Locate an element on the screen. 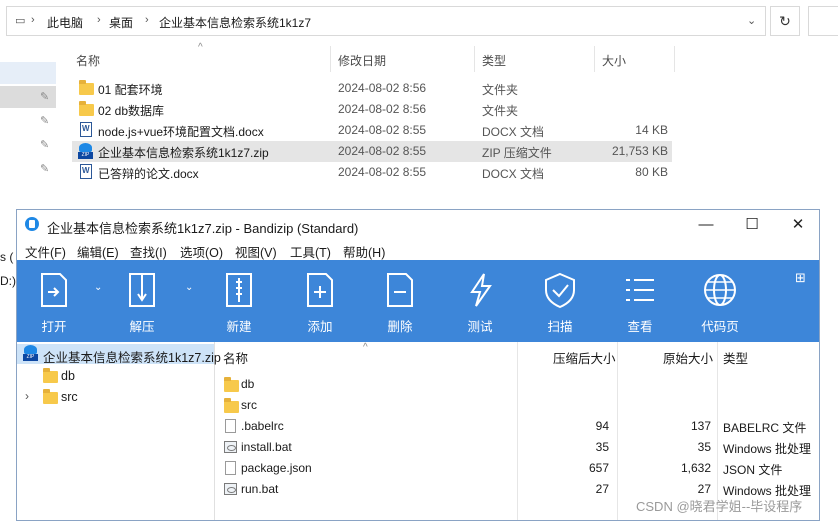 This screenshot has width=838, height=521. menu-find: 查找(I) is located at coordinates (148, 251).